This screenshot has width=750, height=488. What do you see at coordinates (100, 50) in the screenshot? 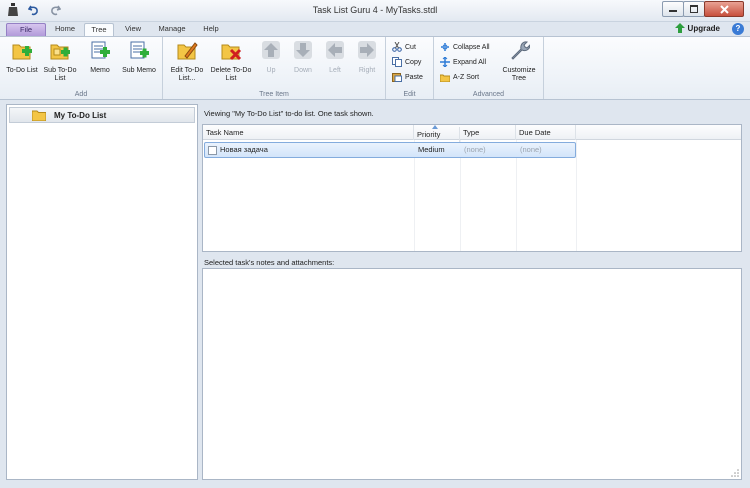
I see `memo-add-icon` at bounding box center [100, 50].